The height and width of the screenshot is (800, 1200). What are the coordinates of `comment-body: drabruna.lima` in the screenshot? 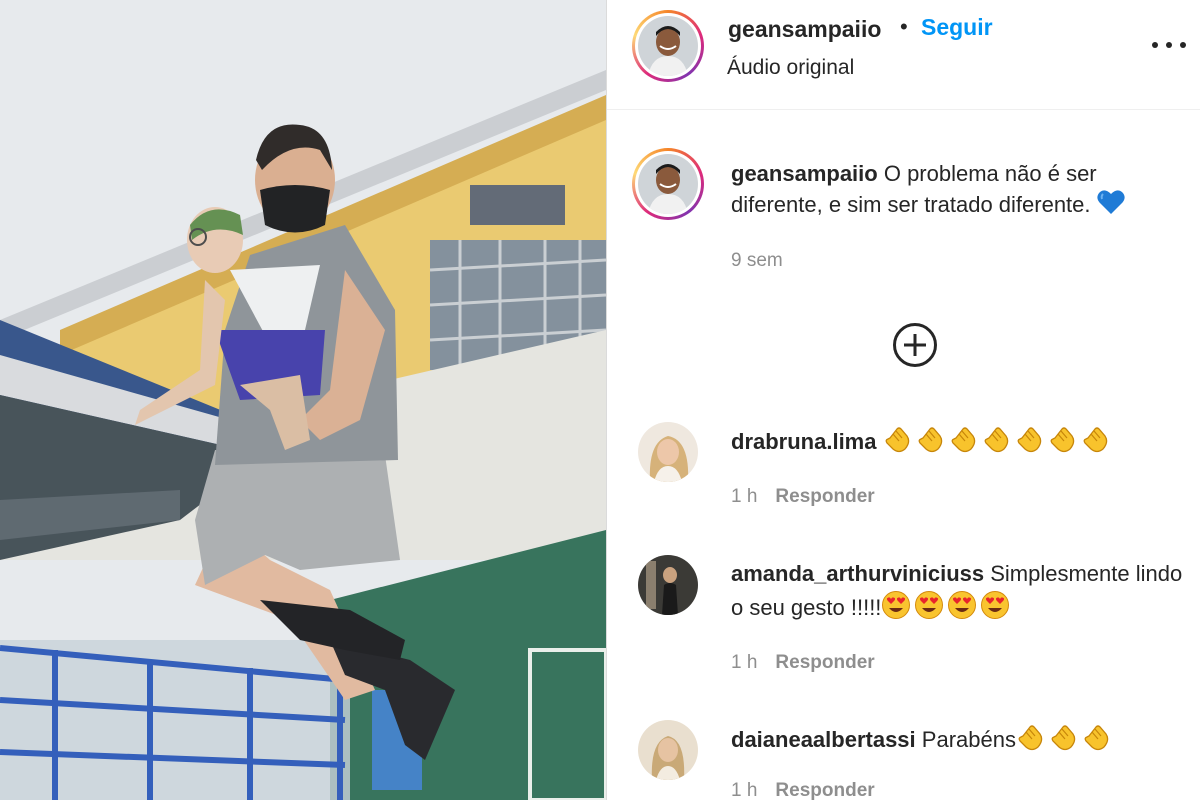 It's located at (958, 441).